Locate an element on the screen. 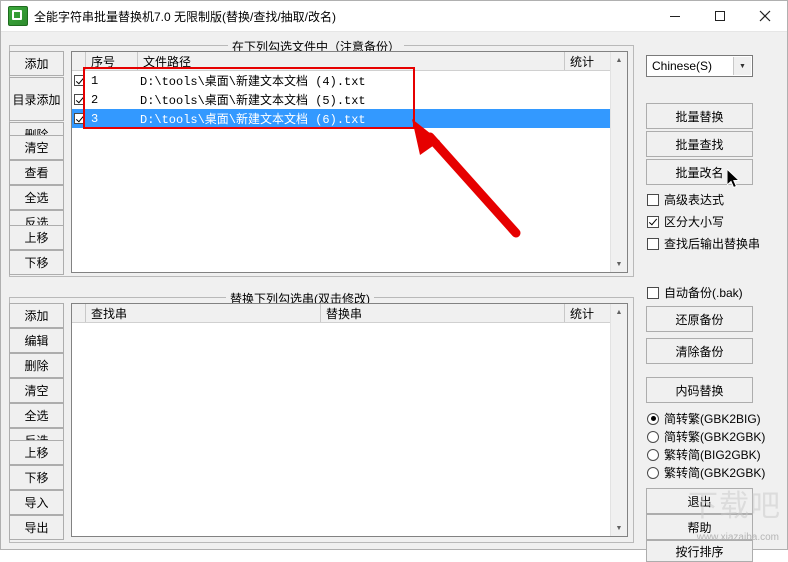  window-controls is located at coordinates (719, 16).